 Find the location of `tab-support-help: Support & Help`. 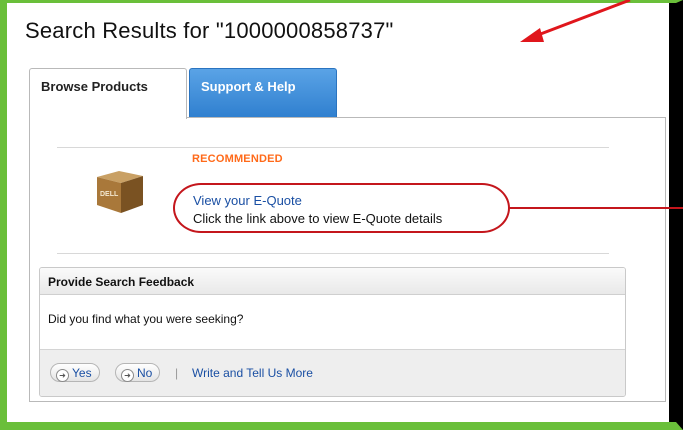

tab-support-help: Support & Help is located at coordinates (263, 93).